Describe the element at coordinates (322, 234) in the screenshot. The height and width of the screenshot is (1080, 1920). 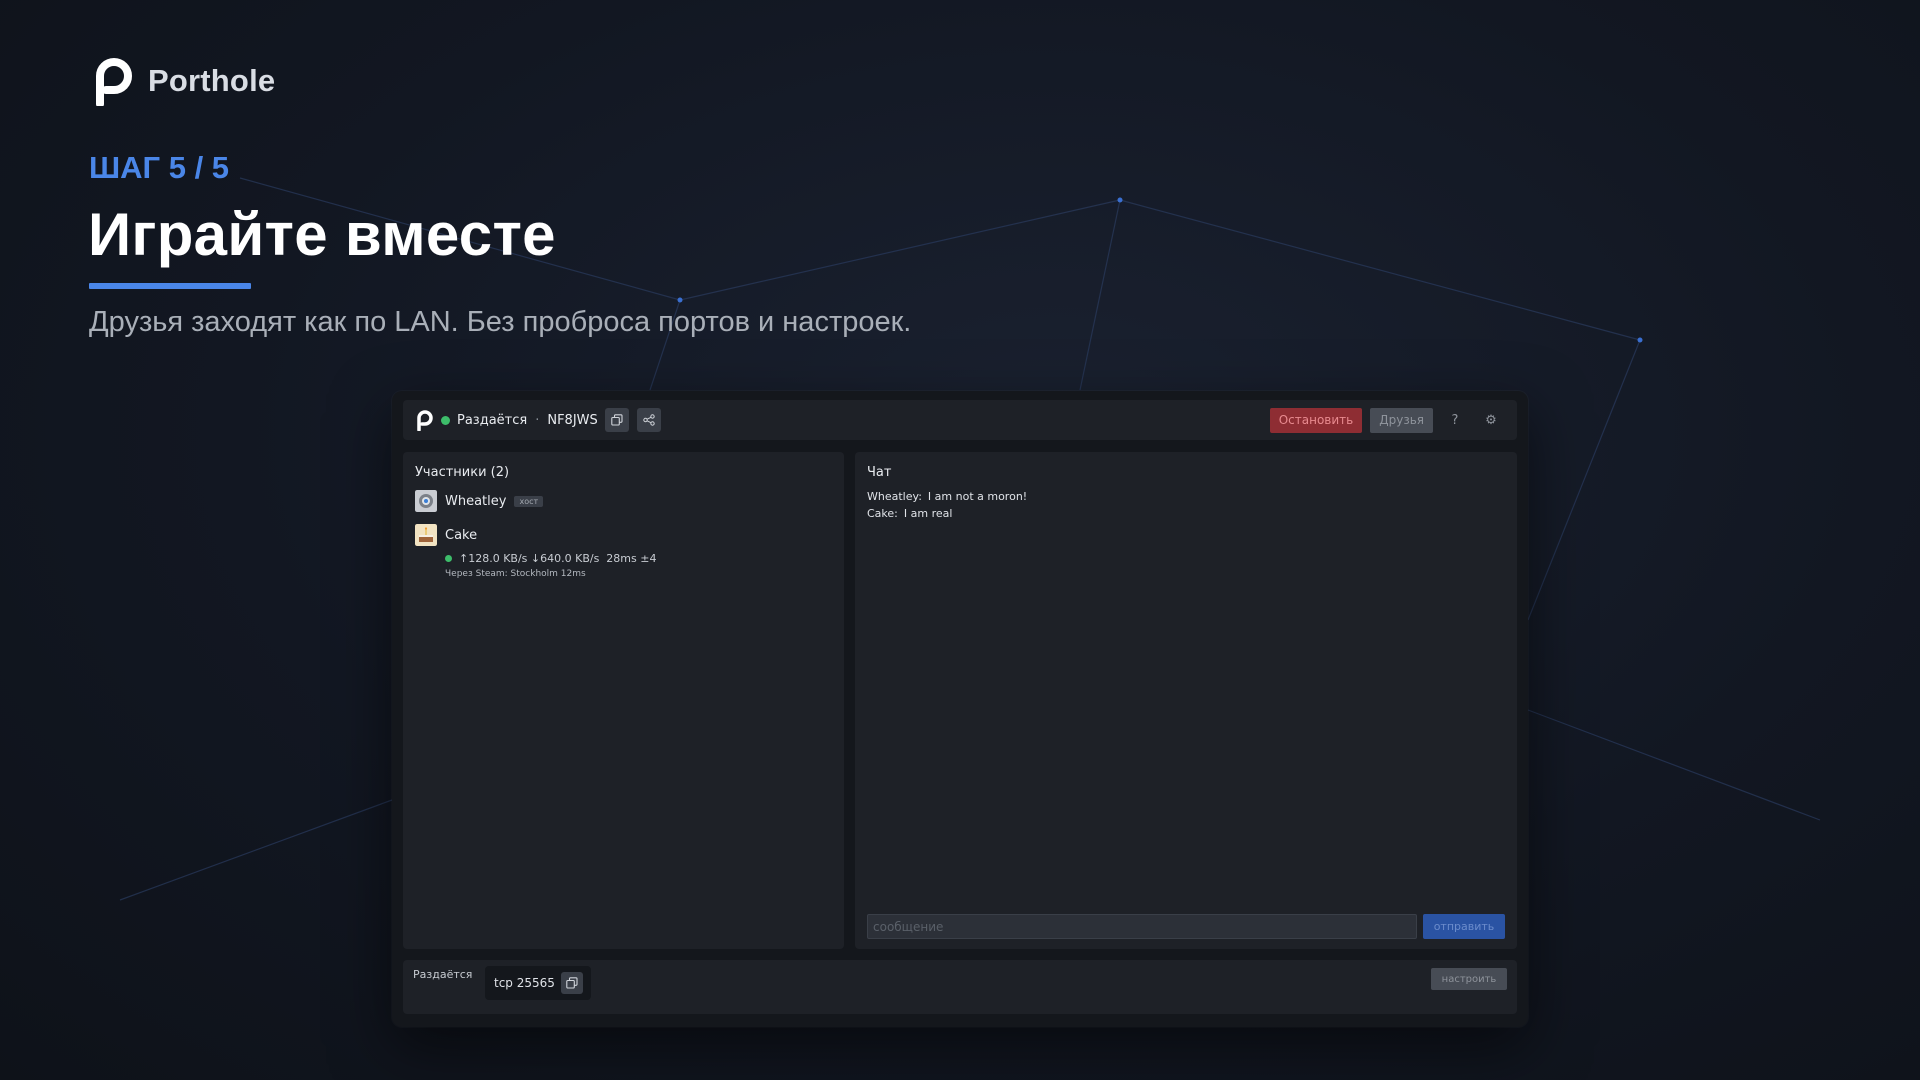
I see `headline: Играйте вместе` at that location.